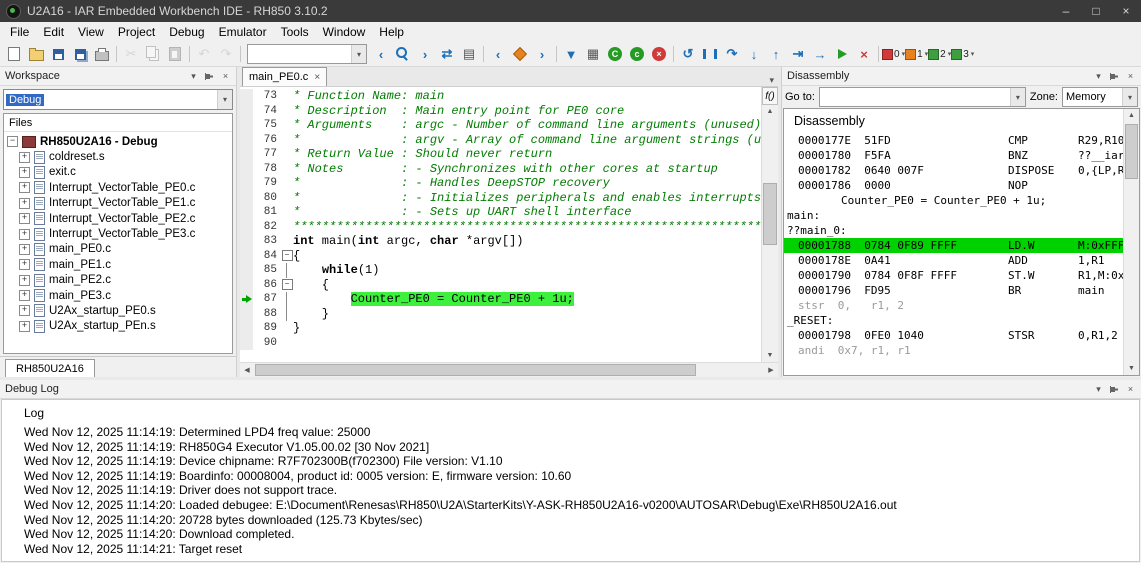 This screenshot has height=563, width=1141. Describe the element at coordinates (285, 76) in the screenshot. I see `editor-tab: main_PE0.c ×` at that location.